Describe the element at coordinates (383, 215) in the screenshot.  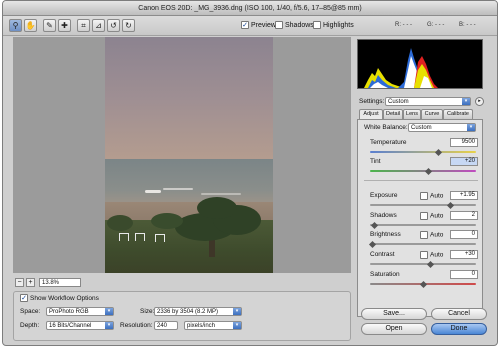
I see `shadows-adjust-label: Shadows` at that location.